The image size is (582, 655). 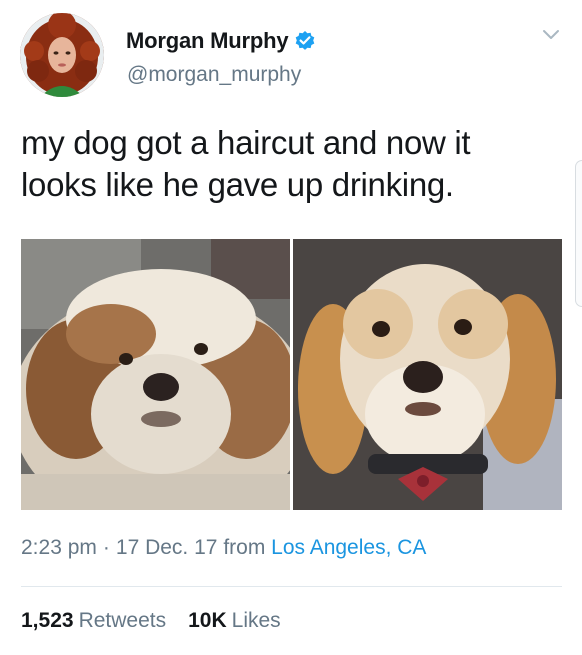 I want to click on user-handle: @morgan_murphy, so click(x=214, y=75).